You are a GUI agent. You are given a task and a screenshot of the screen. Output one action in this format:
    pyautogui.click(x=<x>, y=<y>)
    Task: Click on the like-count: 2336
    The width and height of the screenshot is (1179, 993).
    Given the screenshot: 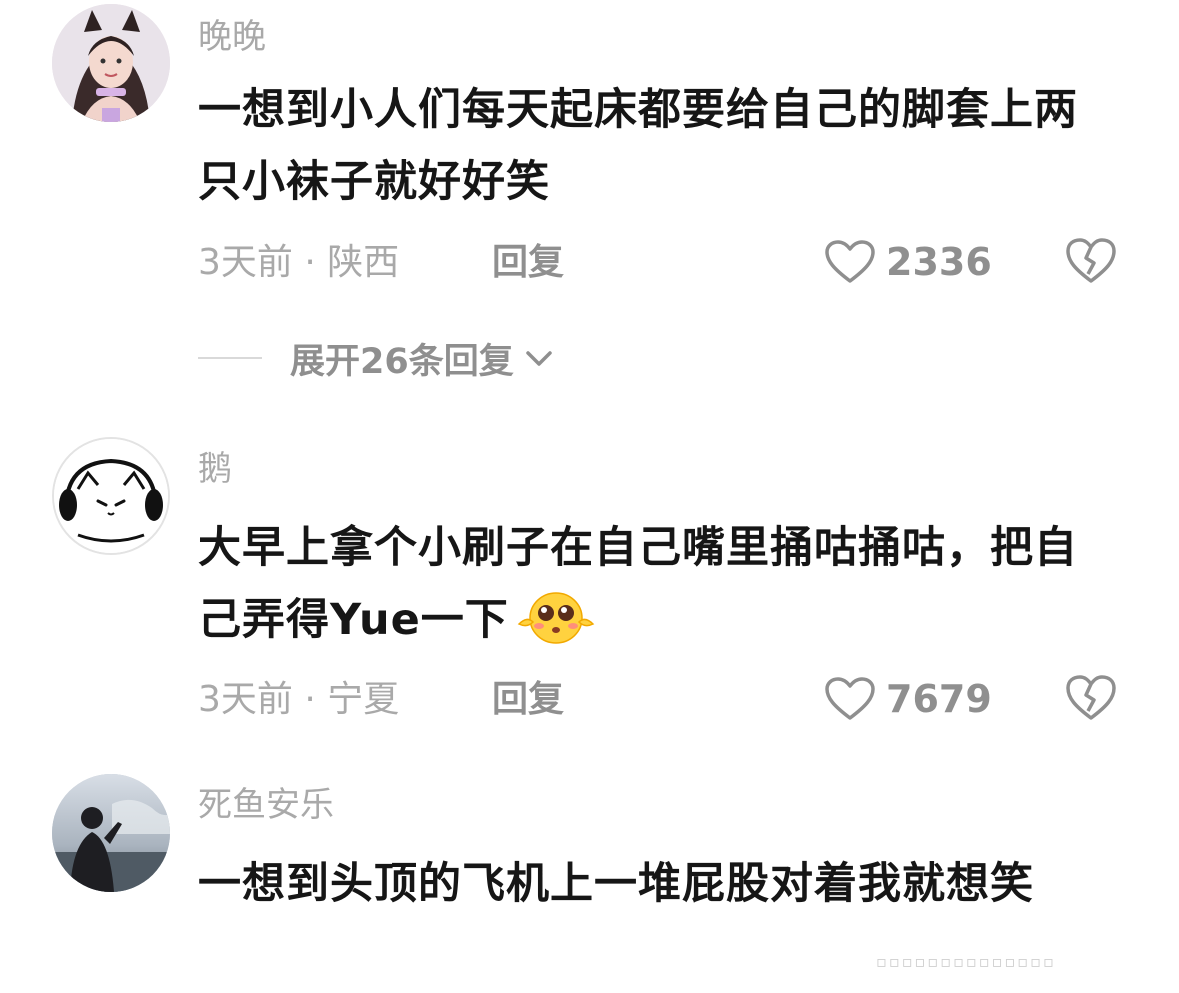 What is the action you would take?
    pyautogui.click(x=939, y=262)
    